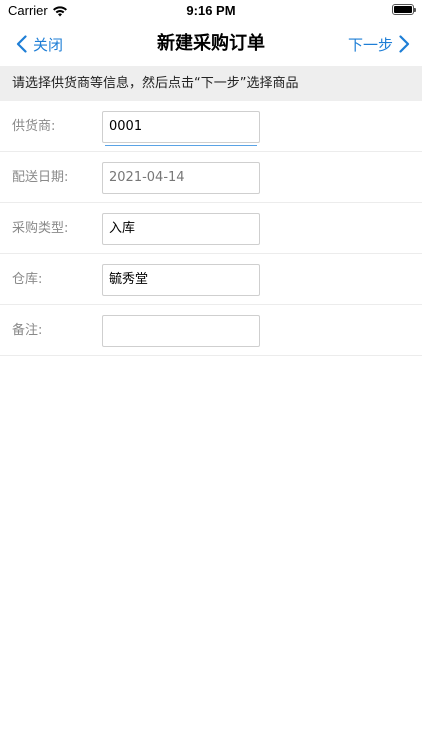 The image size is (422, 750). What do you see at coordinates (181, 280) in the screenshot?
I see `warehouse-field: 毓秀堂` at bounding box center [181, 280].